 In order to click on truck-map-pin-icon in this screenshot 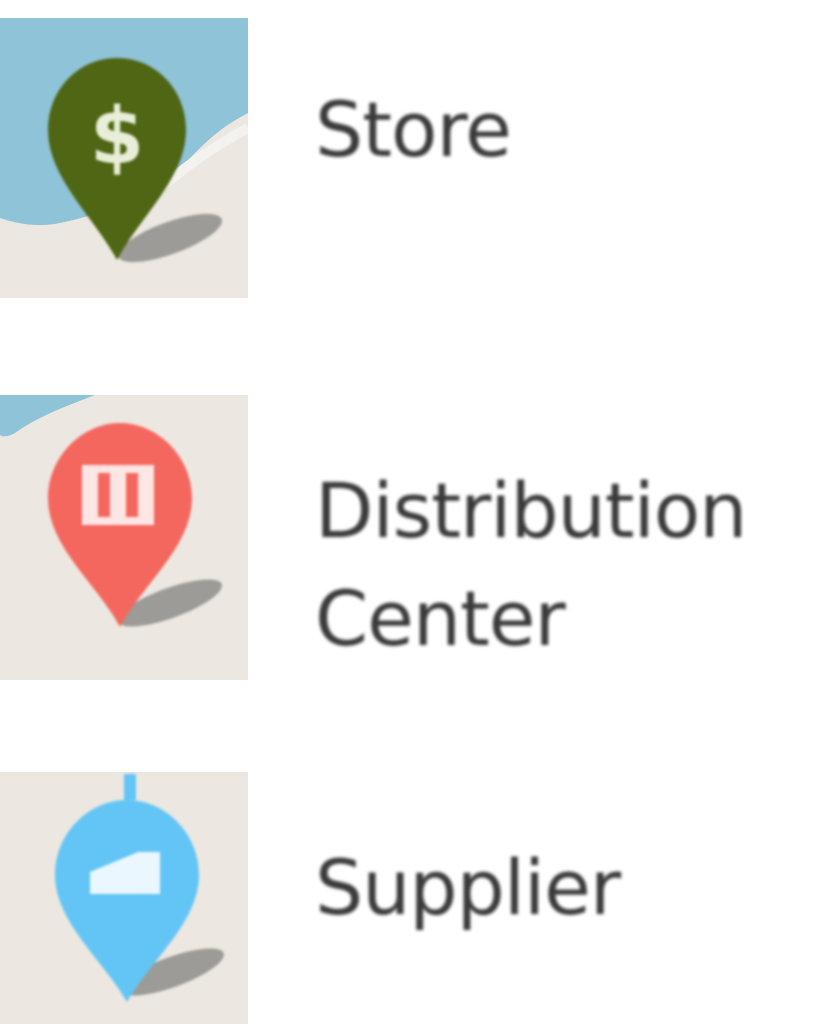, I will do `click(124, 898)`.